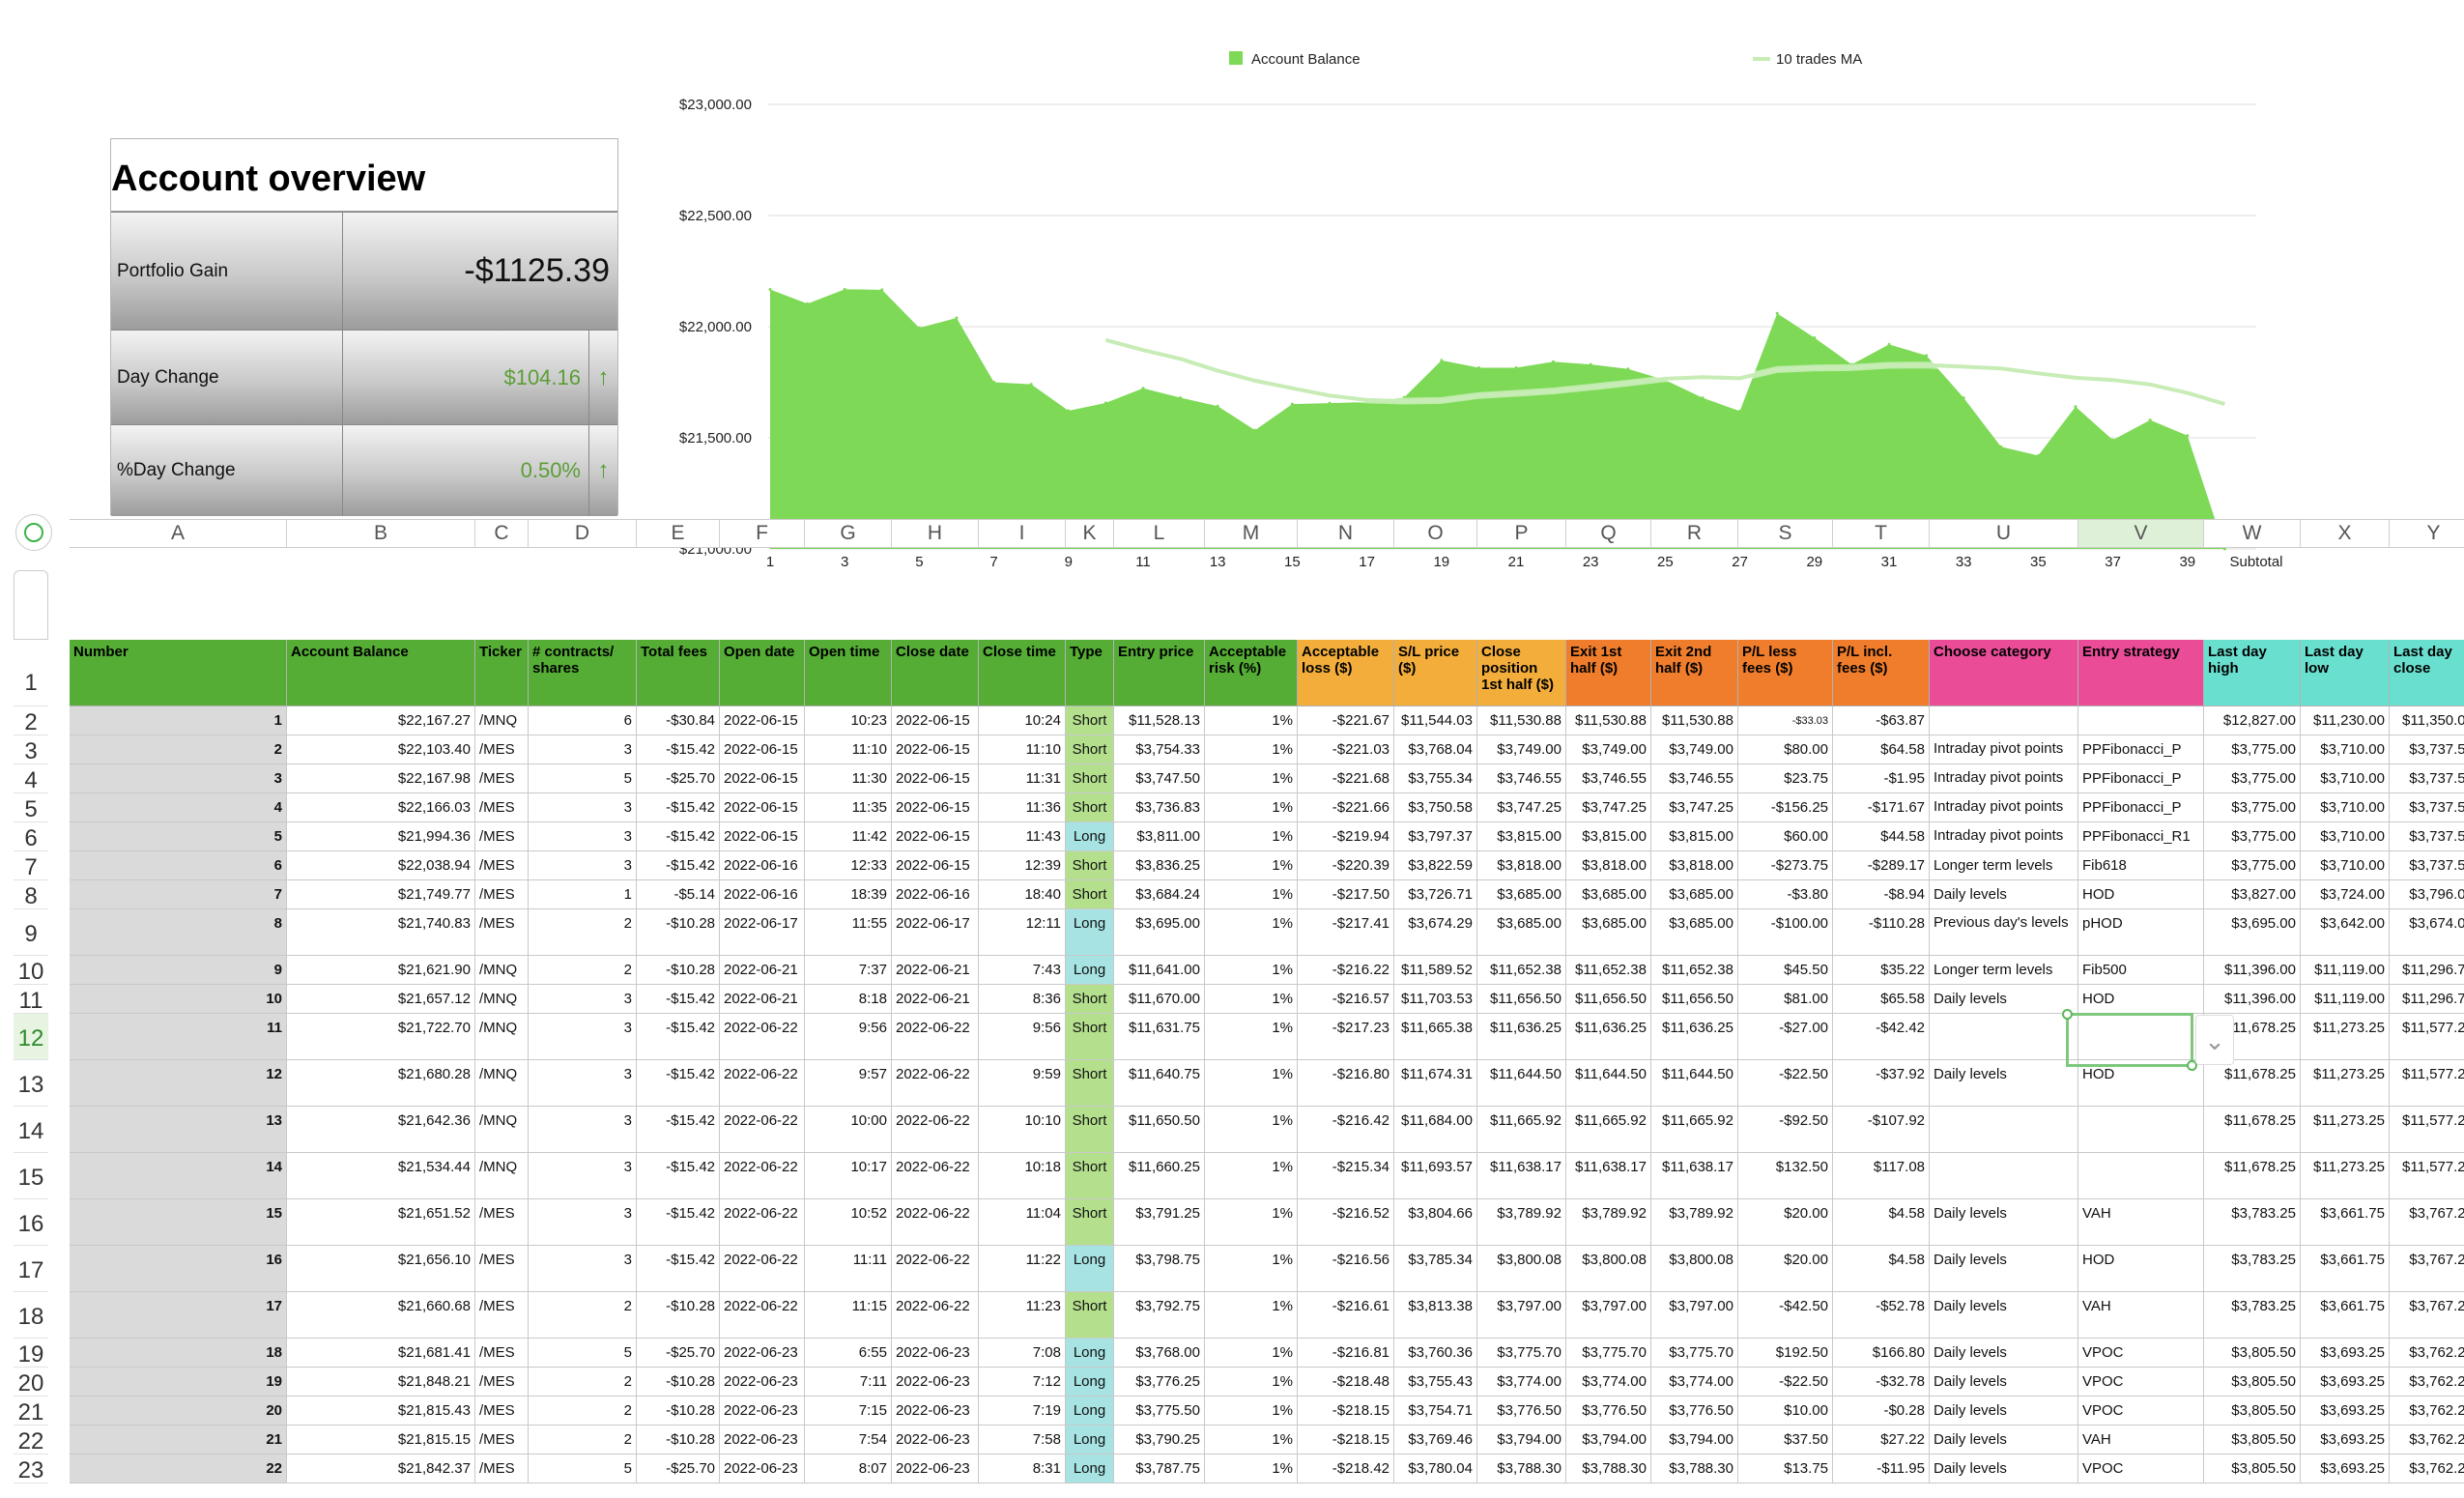 The image size is (2464, 1498). I want to click on table-cell: 2, so click(583, 1382).